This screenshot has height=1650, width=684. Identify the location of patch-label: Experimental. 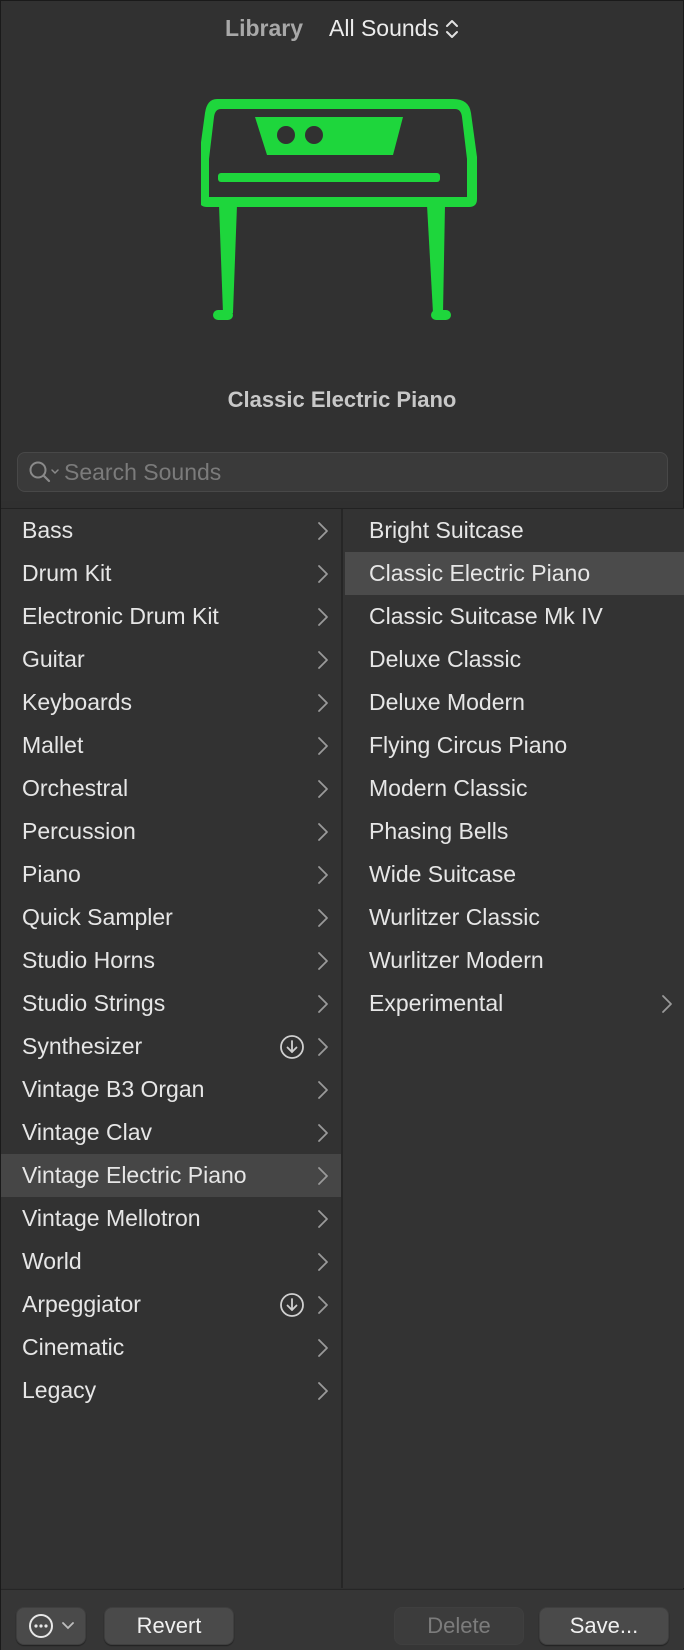
(436, 1003).